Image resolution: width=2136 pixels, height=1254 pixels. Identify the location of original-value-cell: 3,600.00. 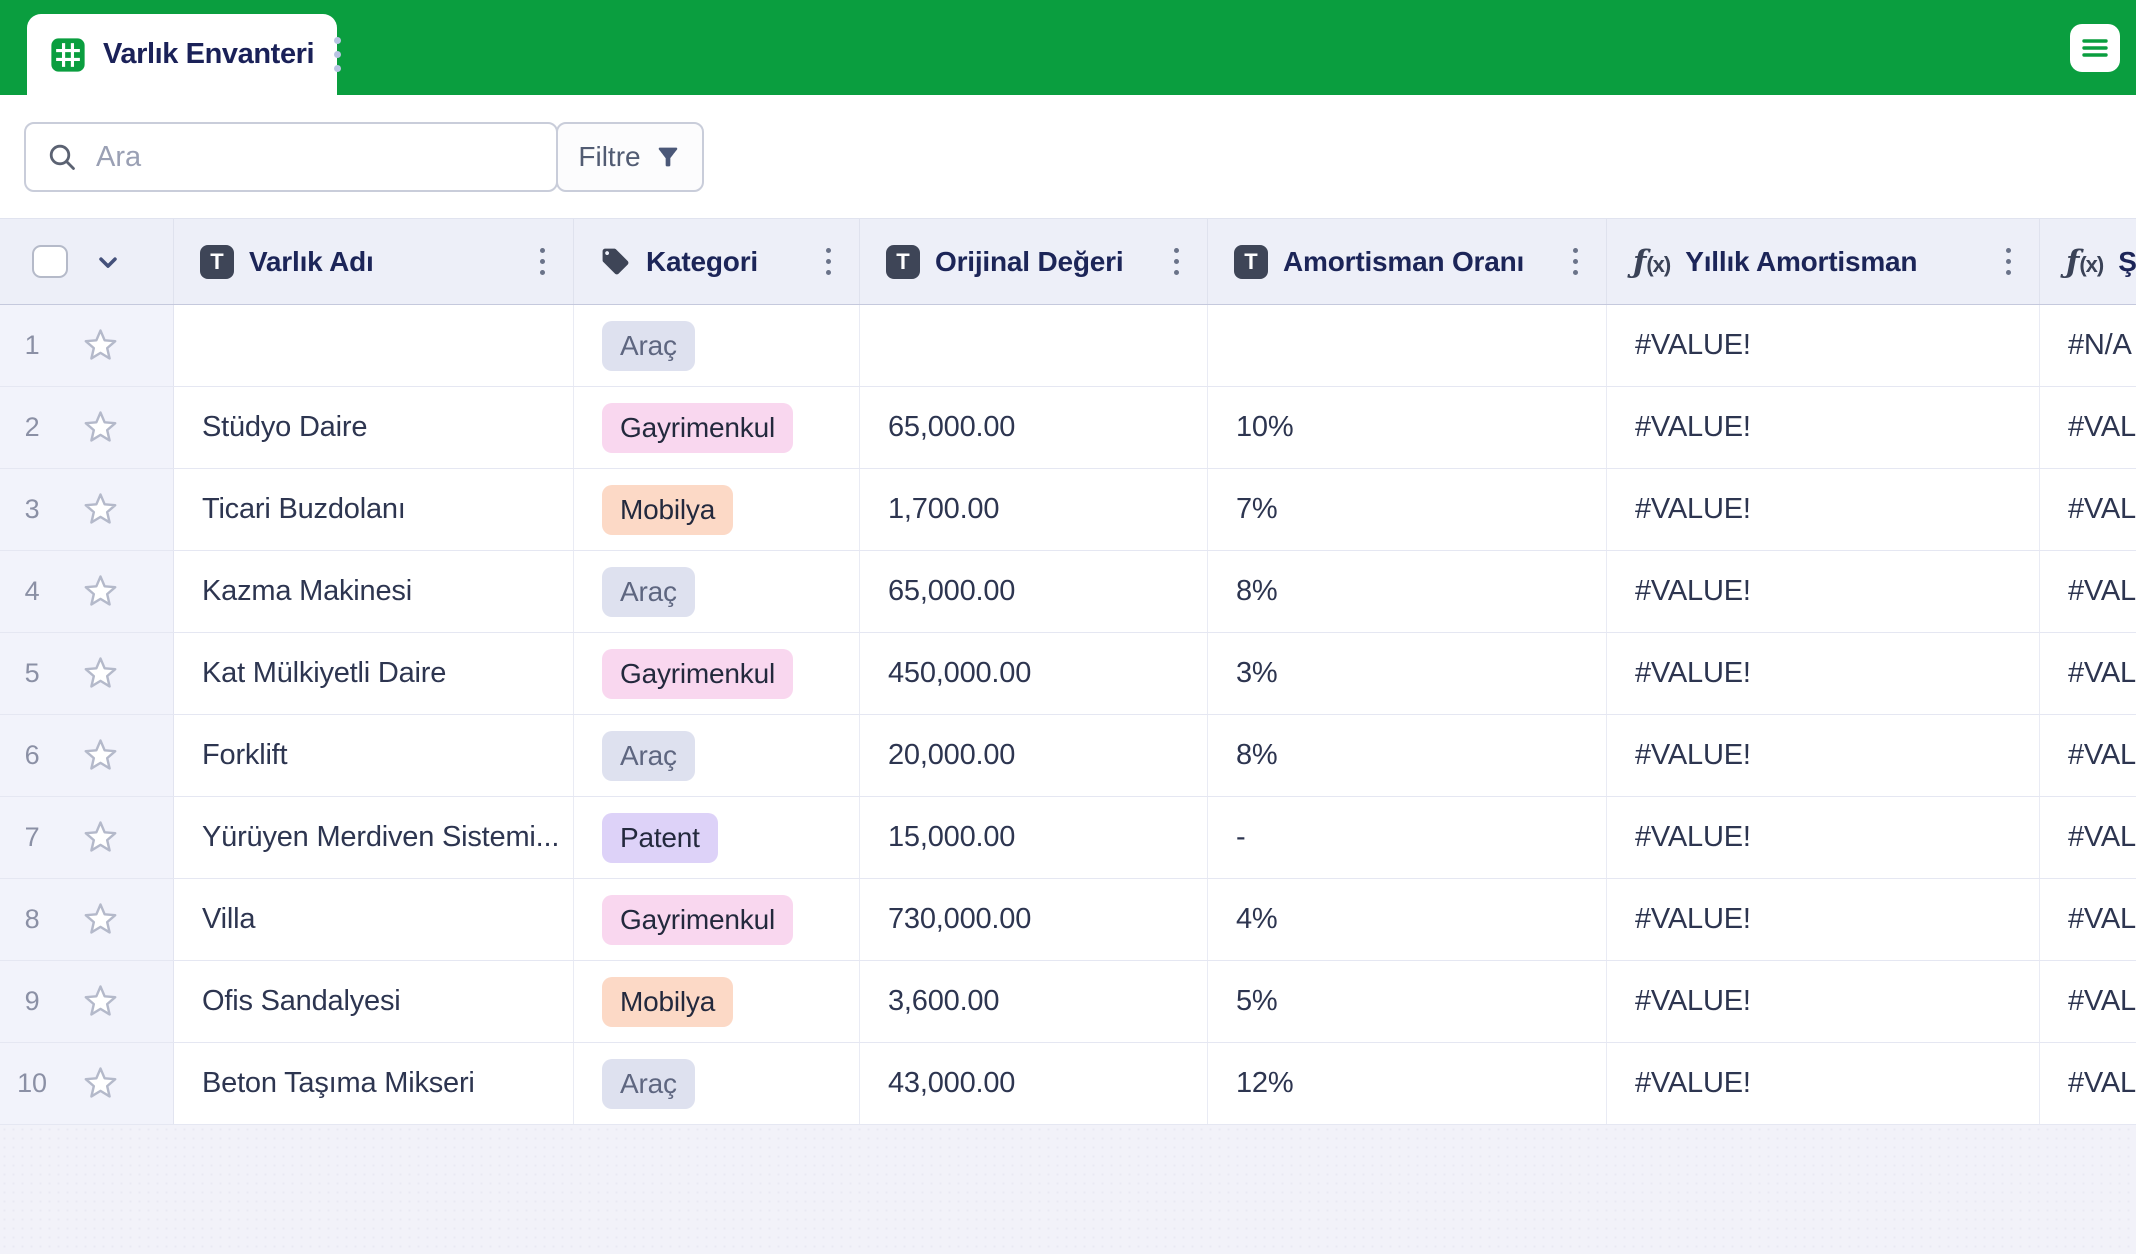
(1034, 1001).